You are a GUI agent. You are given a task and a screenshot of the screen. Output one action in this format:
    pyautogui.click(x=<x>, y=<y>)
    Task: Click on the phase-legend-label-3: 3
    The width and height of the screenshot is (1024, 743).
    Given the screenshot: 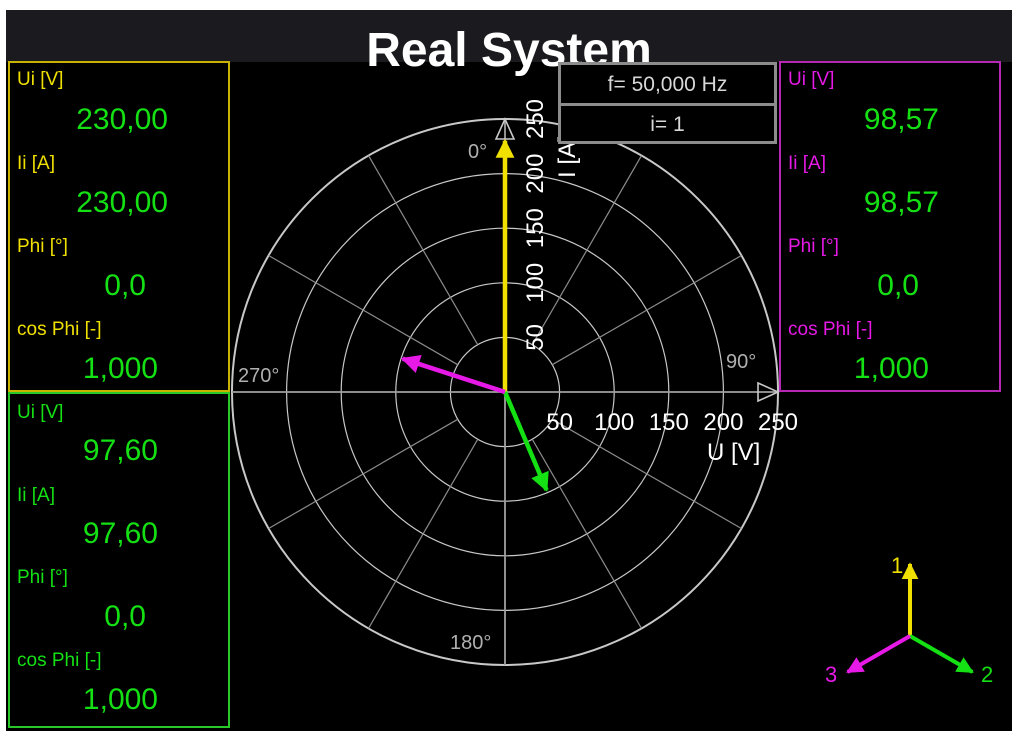 What is the action you would take?
    pyautogui.click(x=831, y=674)
    